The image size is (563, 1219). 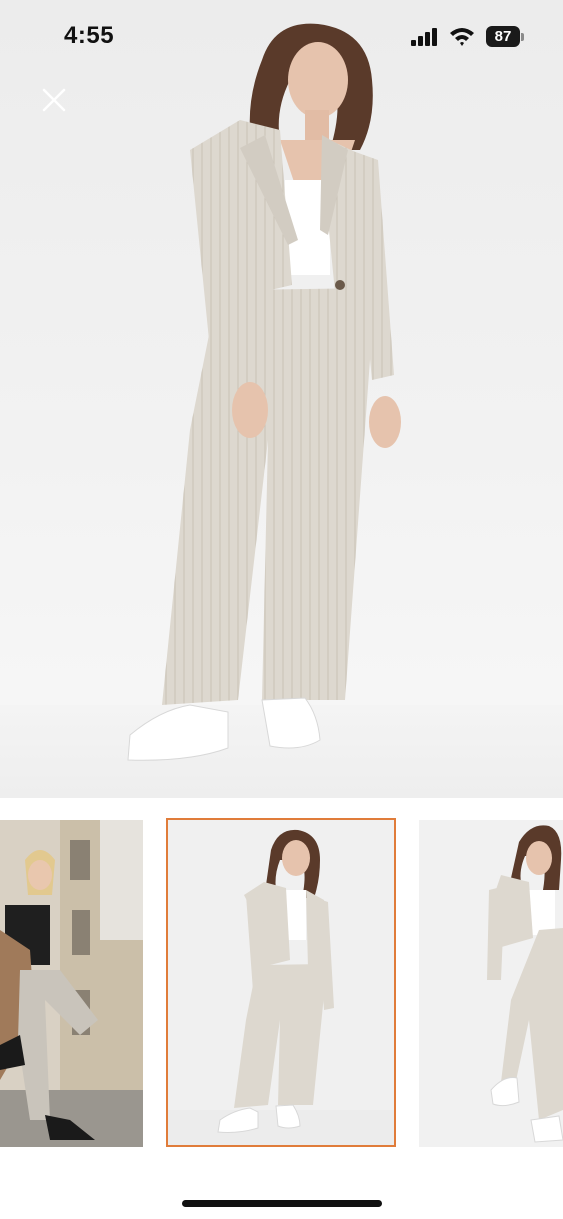 What do you see at coordinates (89, 35) in the screenshot?
I see `status-time: 4:55` at bounding box center [89, 35].